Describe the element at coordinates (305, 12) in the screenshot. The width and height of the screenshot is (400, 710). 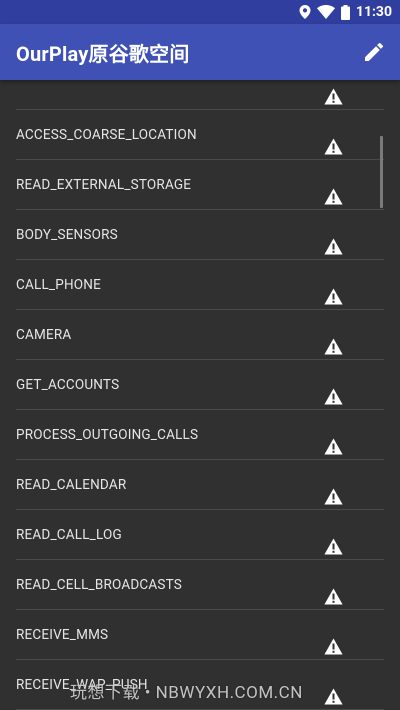
I see `location-icon` at that location.